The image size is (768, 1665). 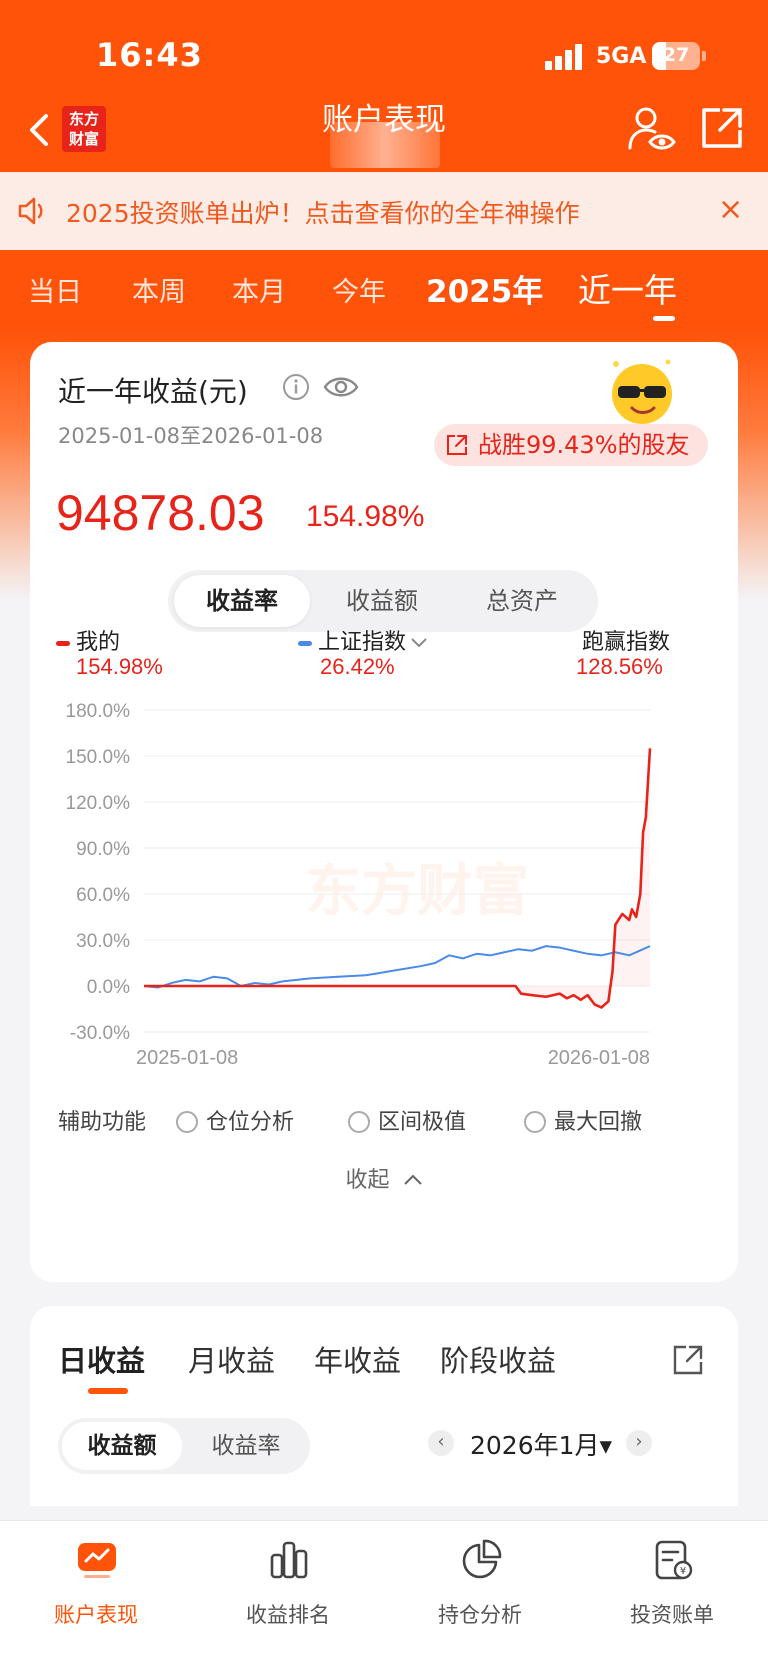 I want to click on nav-label: 收益排名, so click(x=288, y=1615).